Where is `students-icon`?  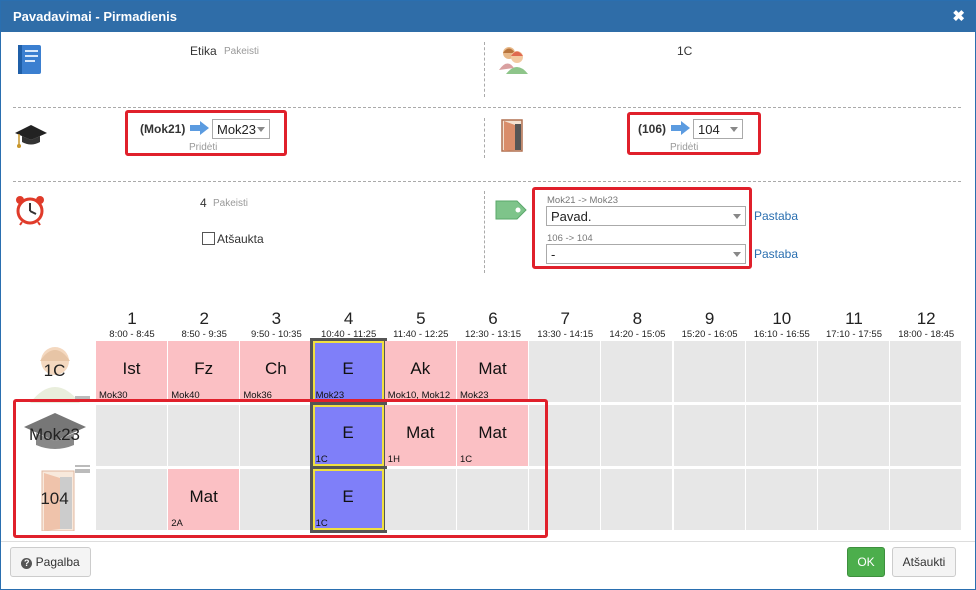
students-icon is located at coordinates (513, 60).